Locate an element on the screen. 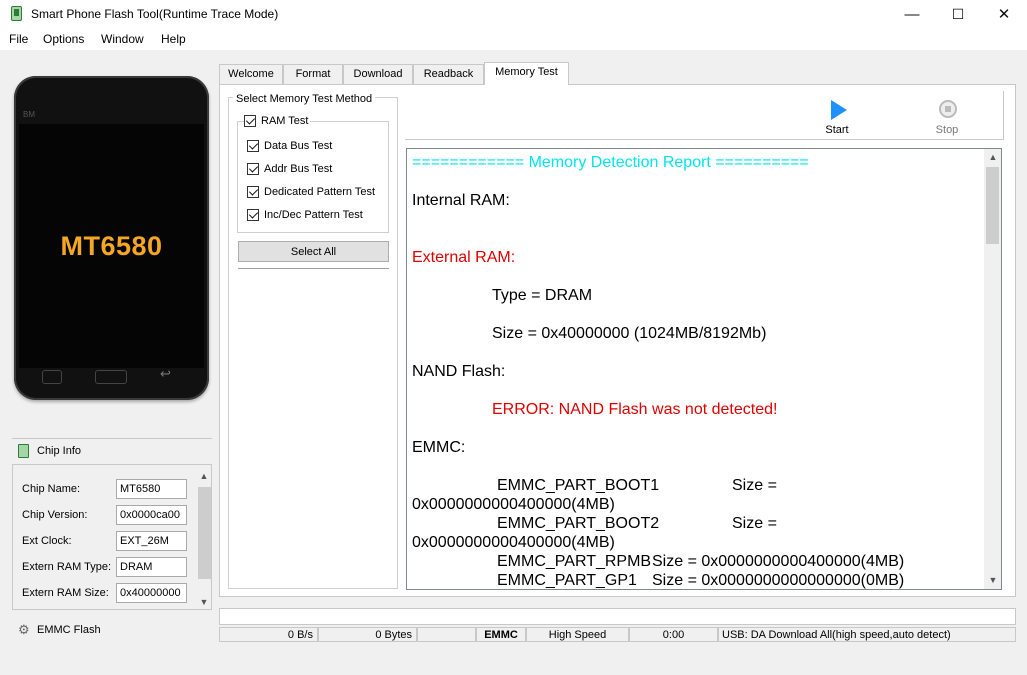  addr-bus-test-label: Addr Bus Test is located at coordinates (298, 169).